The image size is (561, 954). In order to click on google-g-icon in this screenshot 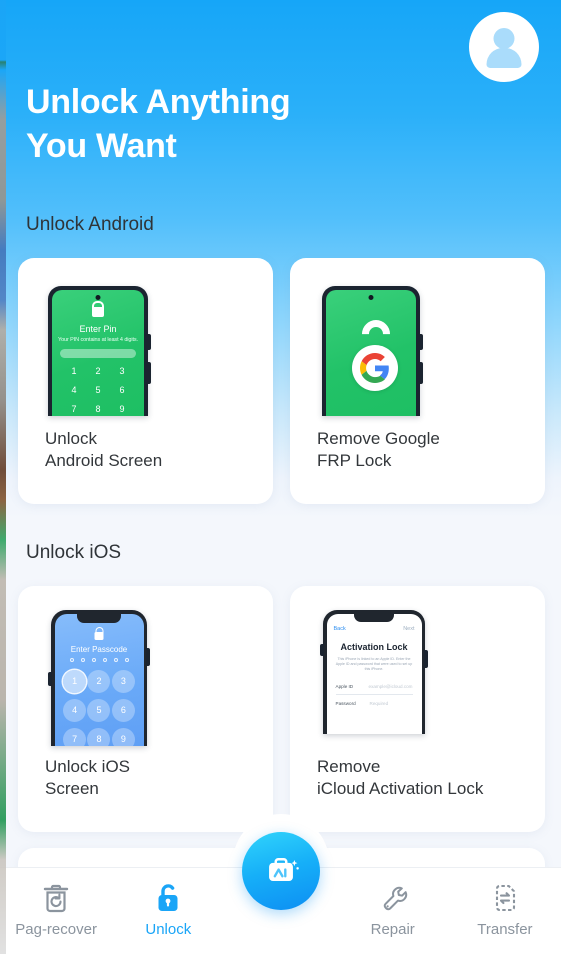, I will do `click(375, 368)`.